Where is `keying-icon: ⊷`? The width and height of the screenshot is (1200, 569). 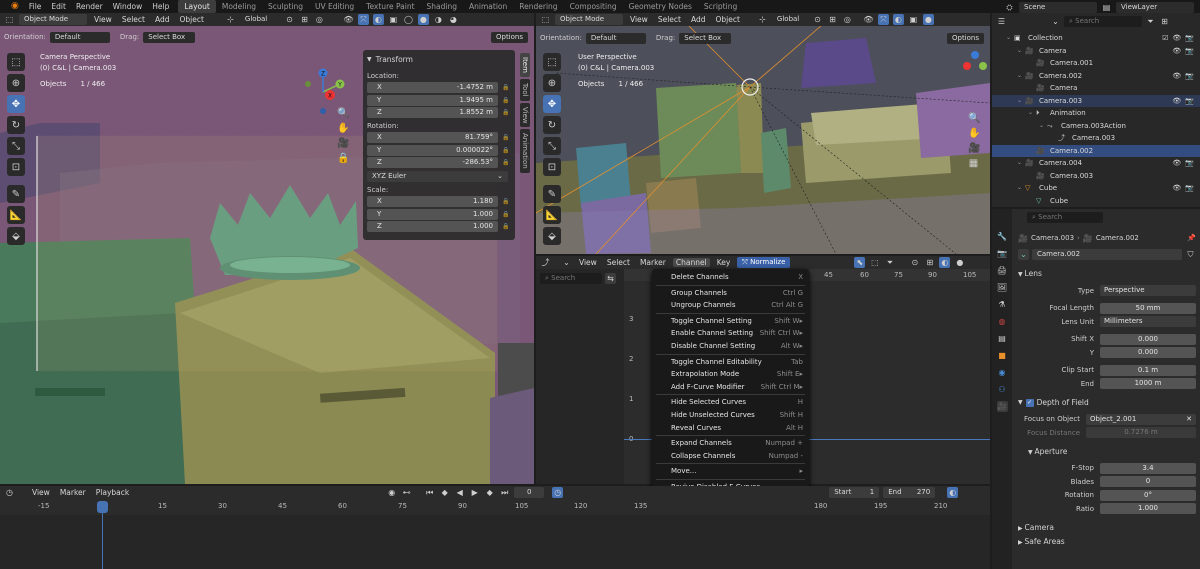
keying-icon: ⊷ is located at coordinates (406, 492).